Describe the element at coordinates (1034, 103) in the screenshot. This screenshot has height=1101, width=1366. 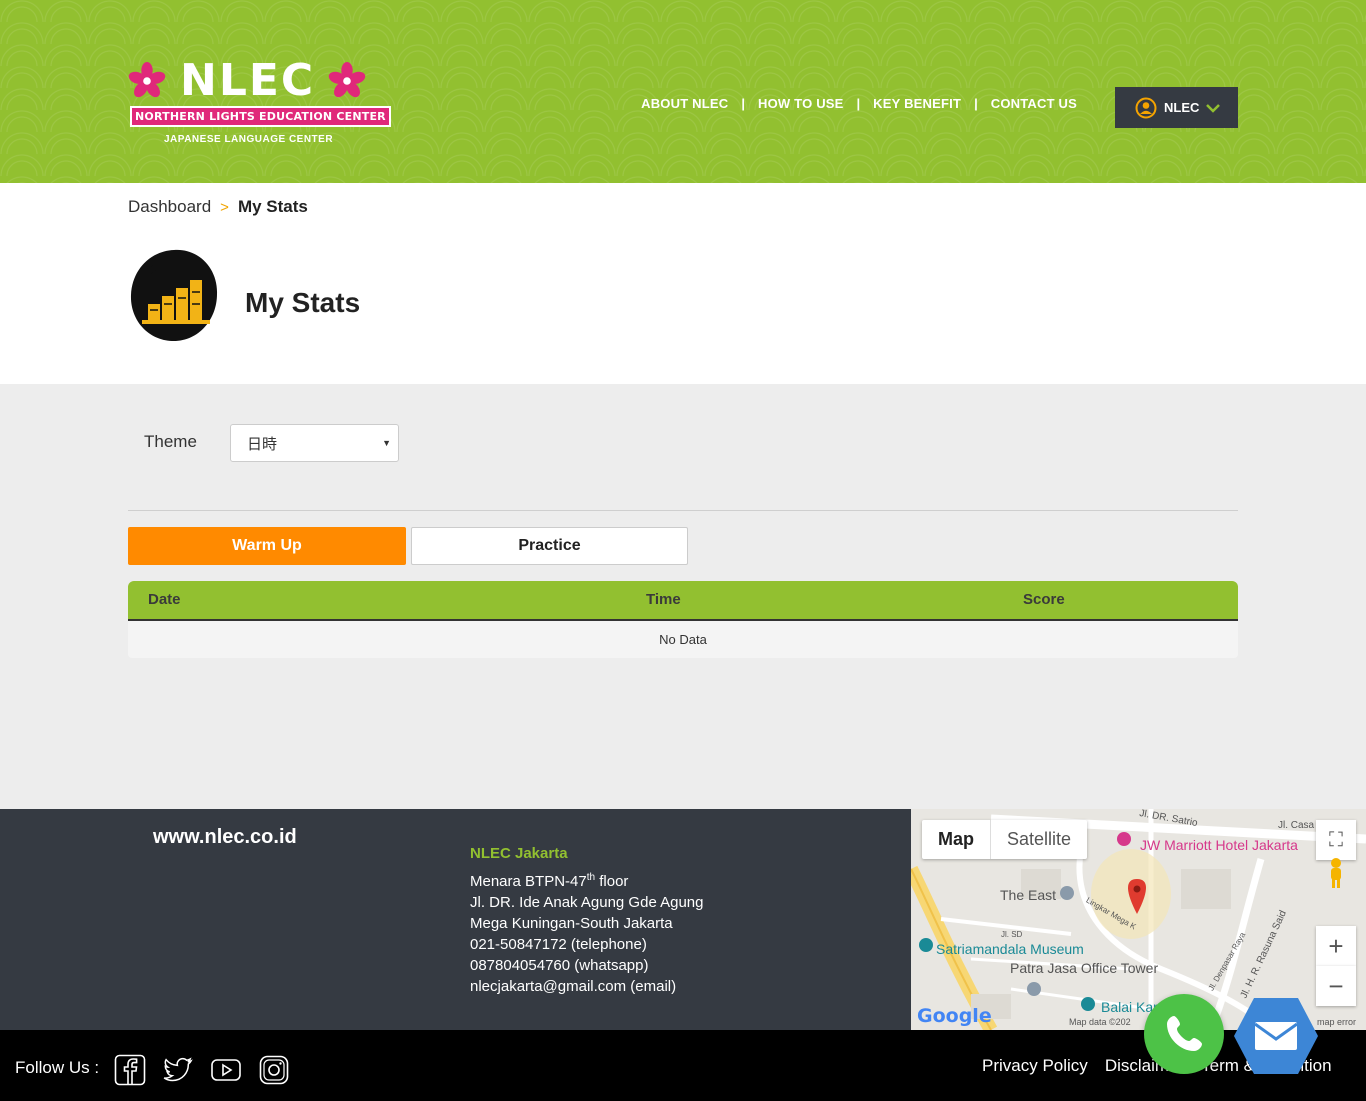
I see `nav-contact: CONTACT US` at that location.